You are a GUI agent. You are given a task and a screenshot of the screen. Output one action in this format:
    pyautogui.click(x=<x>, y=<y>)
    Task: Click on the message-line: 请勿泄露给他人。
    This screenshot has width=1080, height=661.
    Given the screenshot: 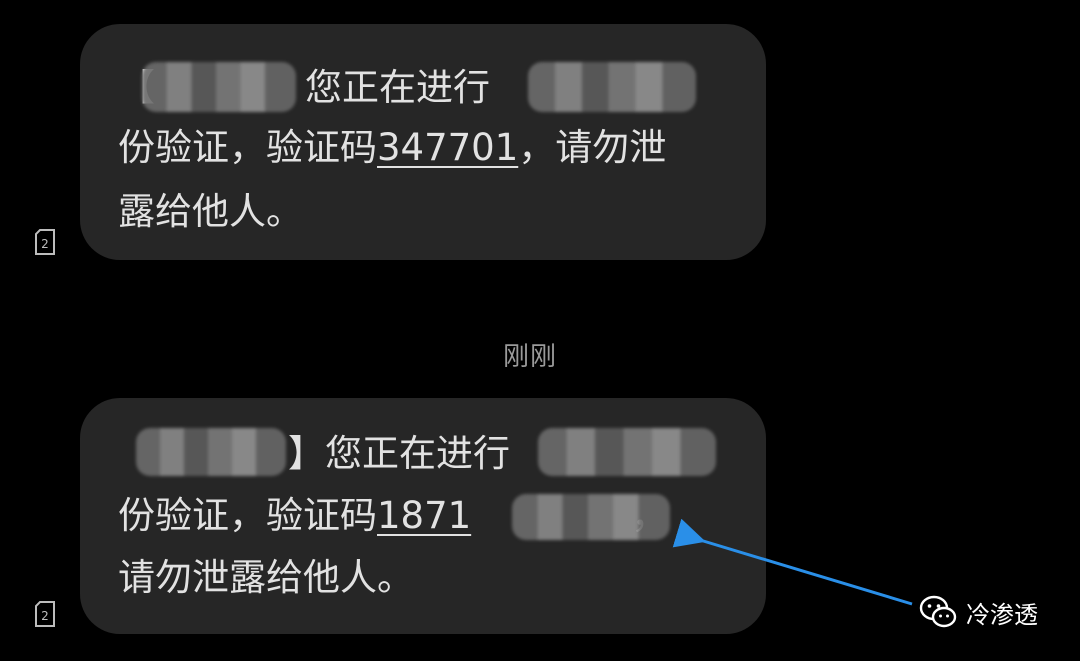 What is the action you would take?
    pyautogui.click(x=266, y=577)
    